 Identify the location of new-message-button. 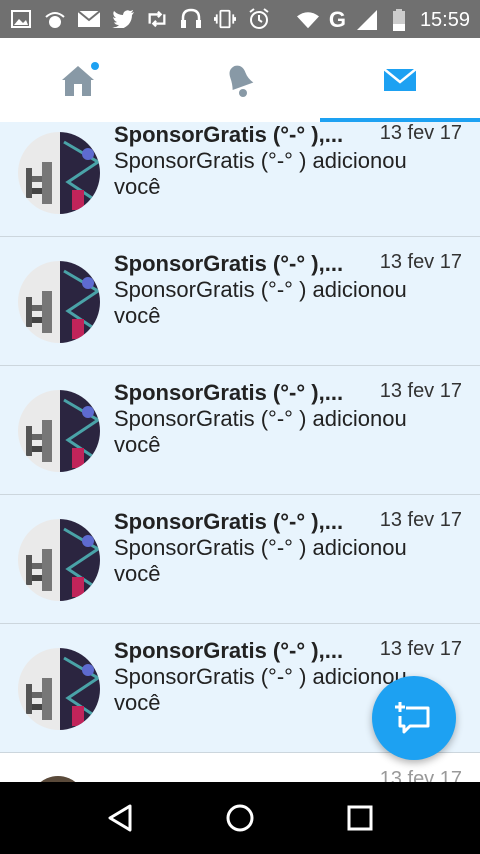
(414, 718).